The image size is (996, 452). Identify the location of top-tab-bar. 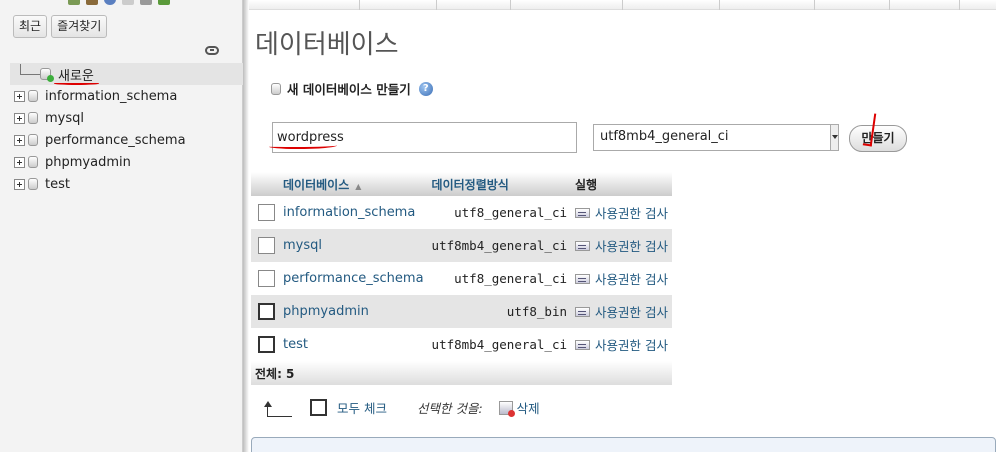
(622, 5).